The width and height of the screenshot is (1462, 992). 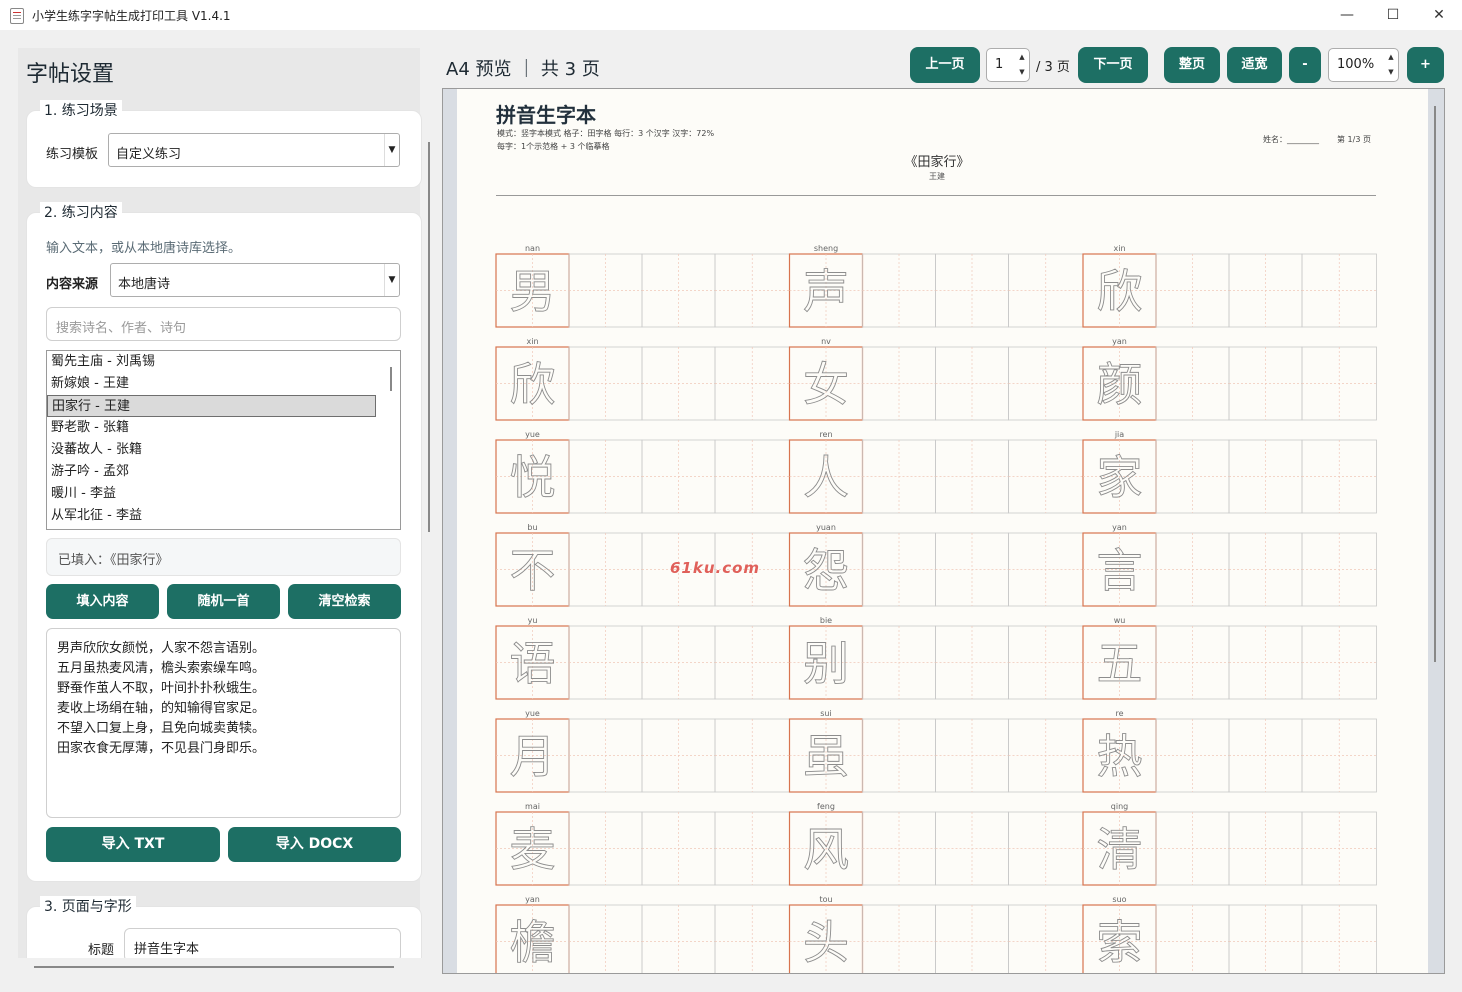 I want to click on model-character: 人, so click(x=826, y=478).